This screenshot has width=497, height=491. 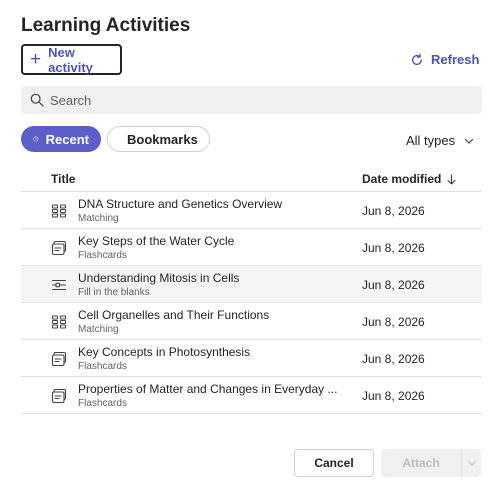 What do you see at coordinates (451, 179) in the screenshot?
I see `arrow-down-icon` at bounding box center [451, 179].